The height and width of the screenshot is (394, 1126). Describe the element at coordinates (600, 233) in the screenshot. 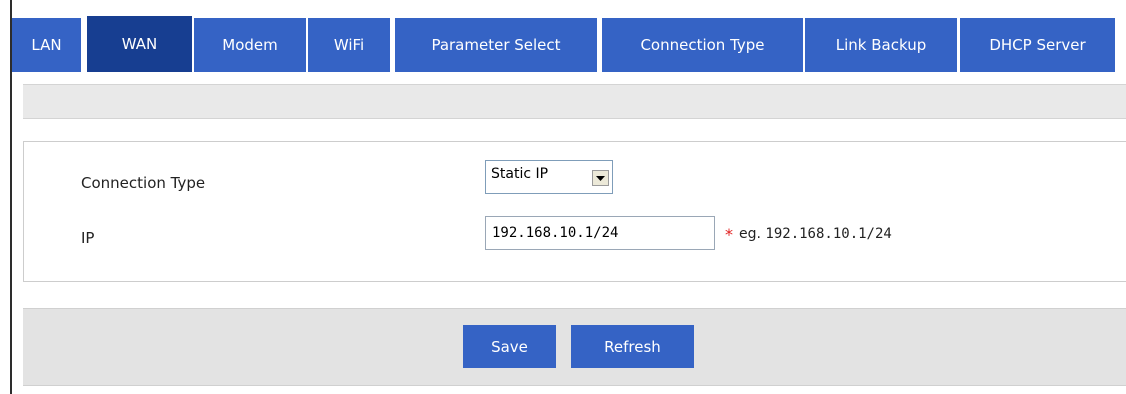

I see `ip-input` at that location.